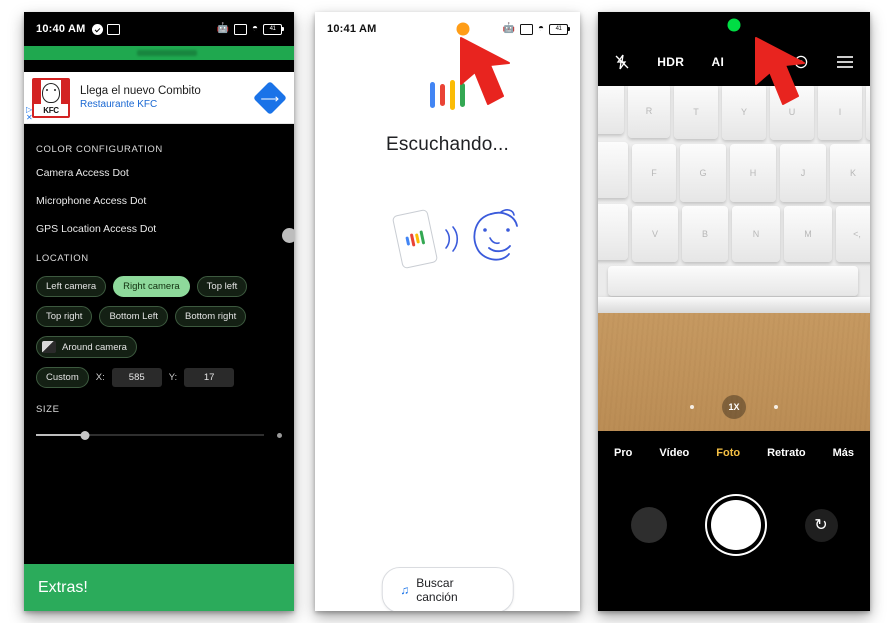 The height and width of the screenshot is (623, 893). Describe the element at coordinates (540, 28) in the screenshot. I see `wifi-icon: ◓` at that location.